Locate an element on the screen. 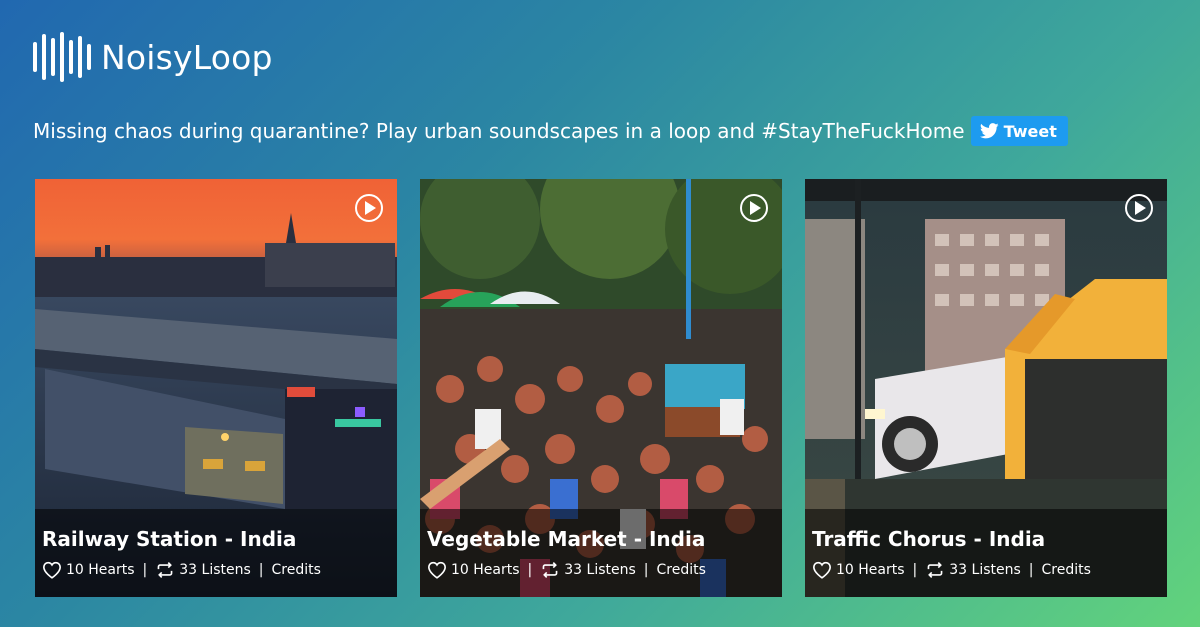  tweet-button: Tweet is located at coordinates (1019, 131).